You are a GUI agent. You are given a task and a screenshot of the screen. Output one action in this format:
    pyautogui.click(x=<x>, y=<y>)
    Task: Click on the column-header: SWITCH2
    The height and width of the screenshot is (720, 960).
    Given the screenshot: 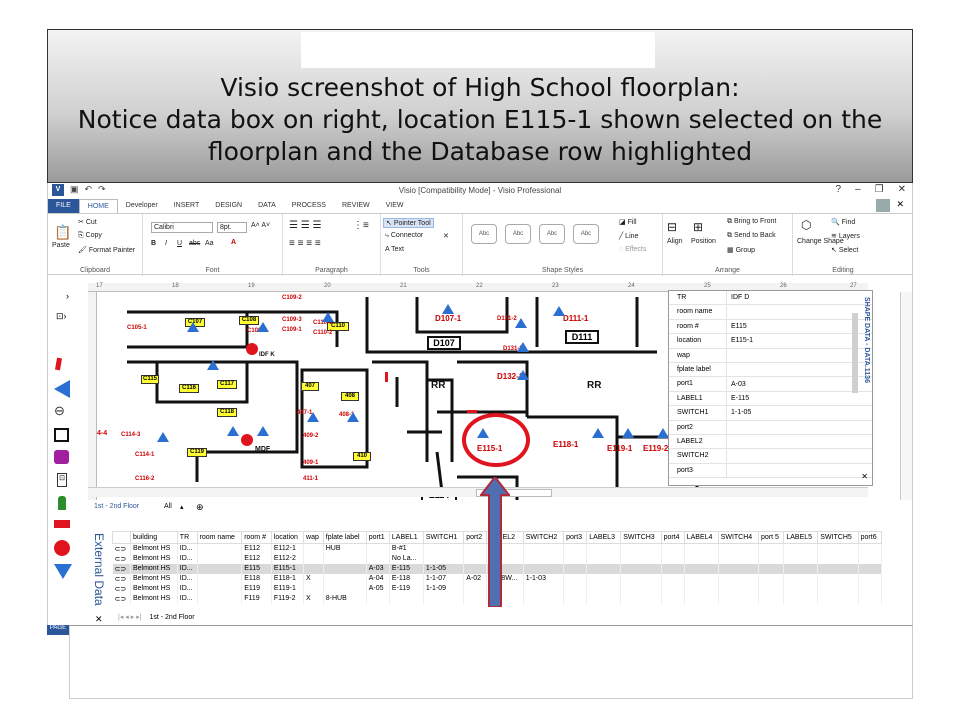 What is the action you would take?
    pyautogui.click(x=543, y=537)
    